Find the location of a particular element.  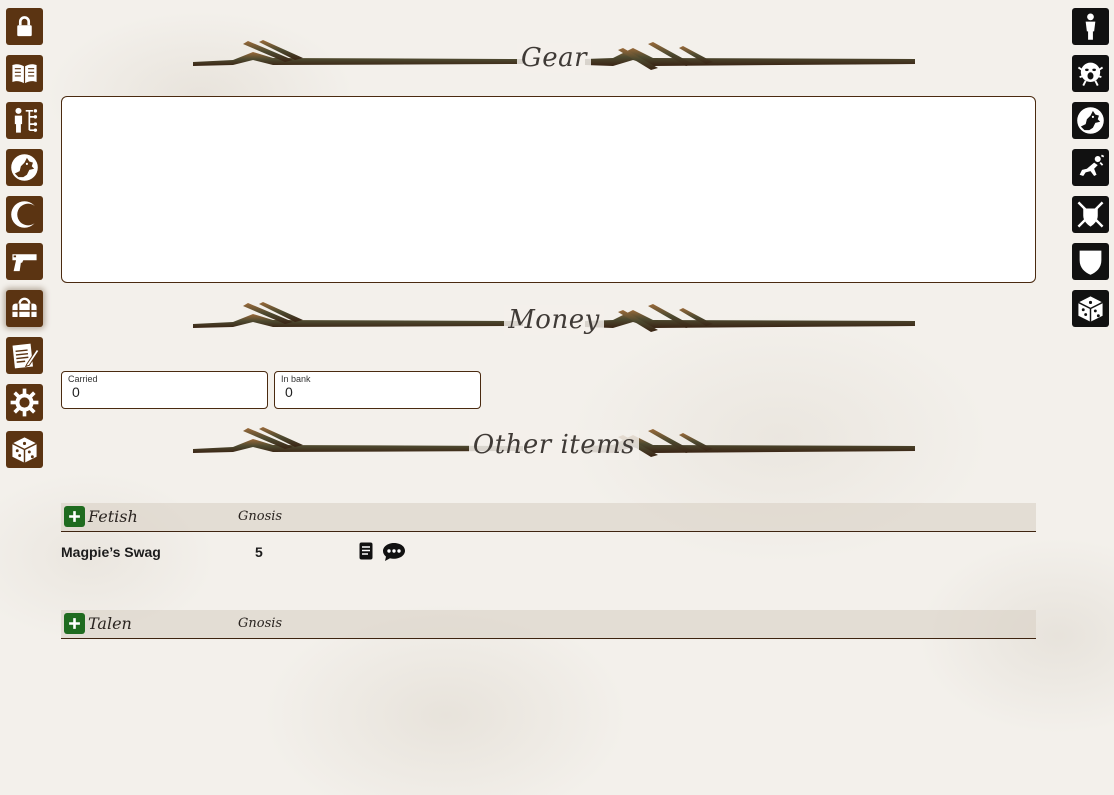

book-icon is located at coordinates (24, 74).